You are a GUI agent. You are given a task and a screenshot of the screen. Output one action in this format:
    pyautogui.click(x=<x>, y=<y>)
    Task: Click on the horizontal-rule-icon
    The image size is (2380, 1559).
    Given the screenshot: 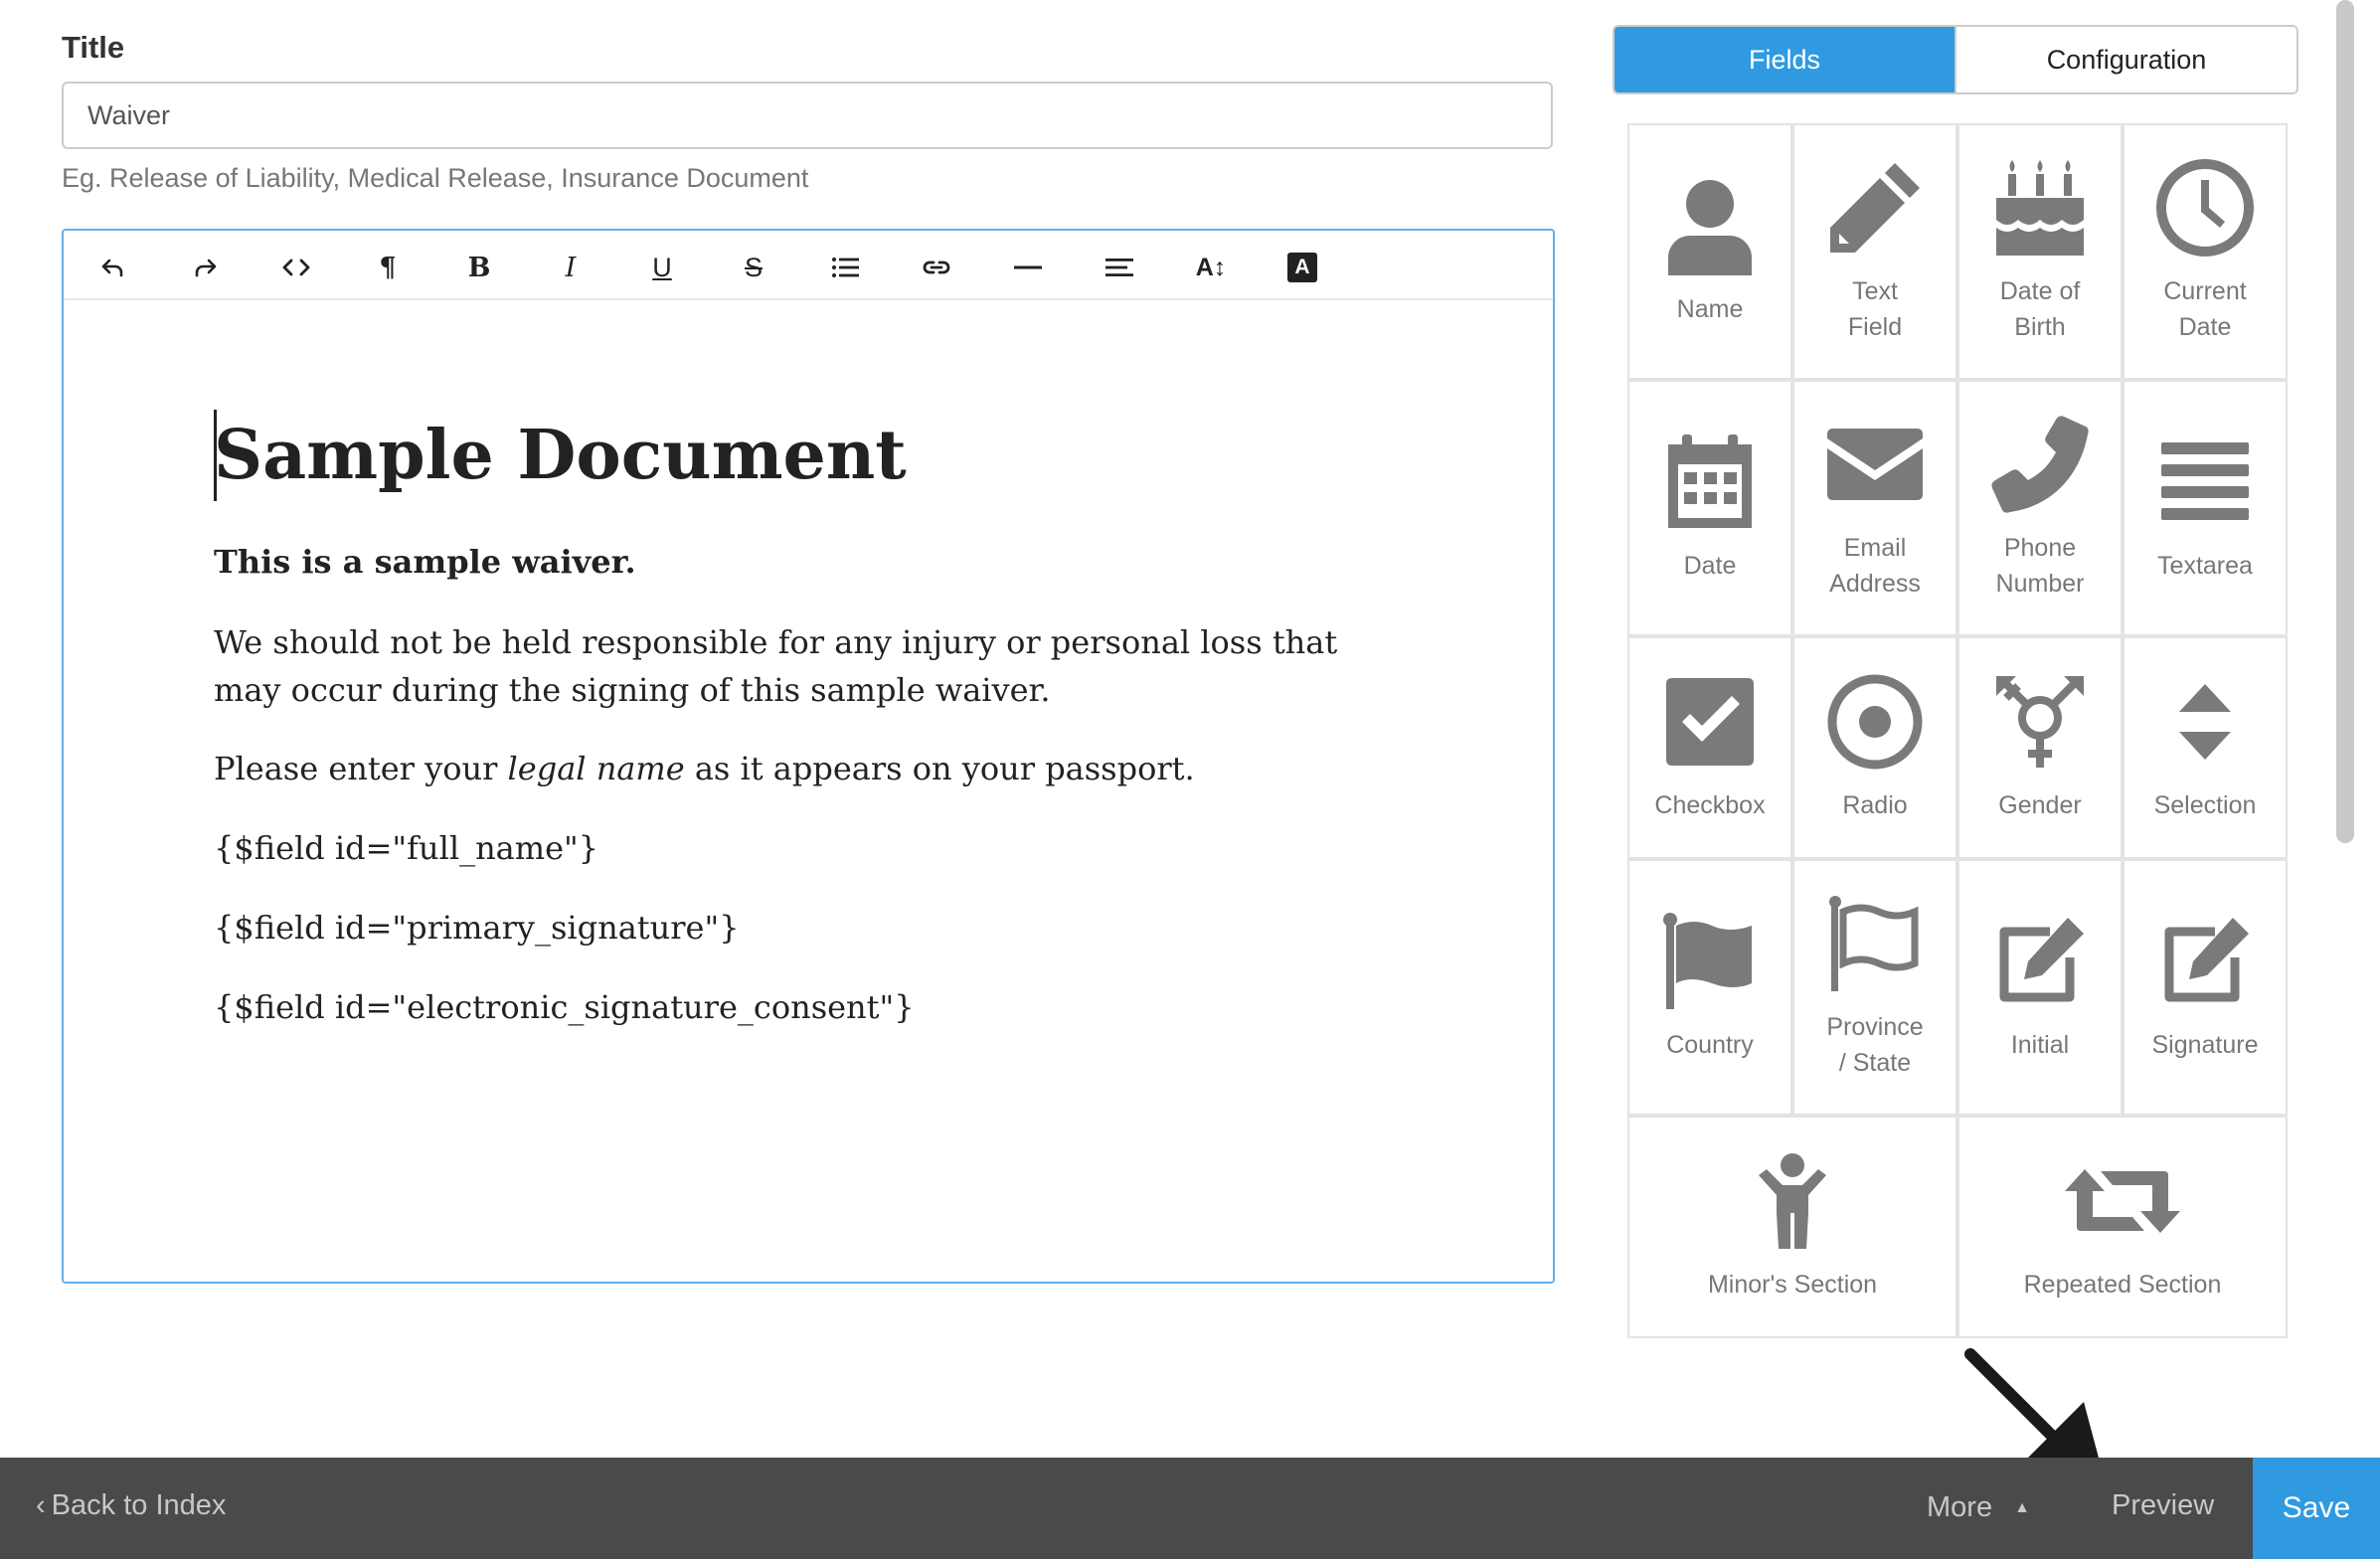 What is the action you would take?
    pyautogui.click(x=1028, y=267)
    